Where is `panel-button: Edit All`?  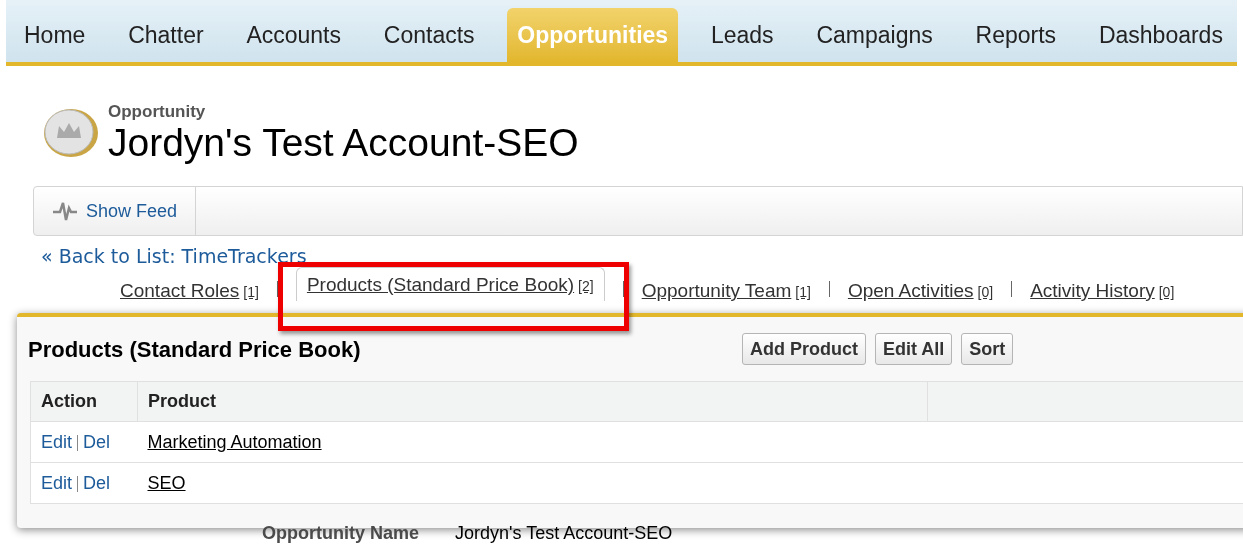
panel-button: Edit All is located at coordinates (914, 349).